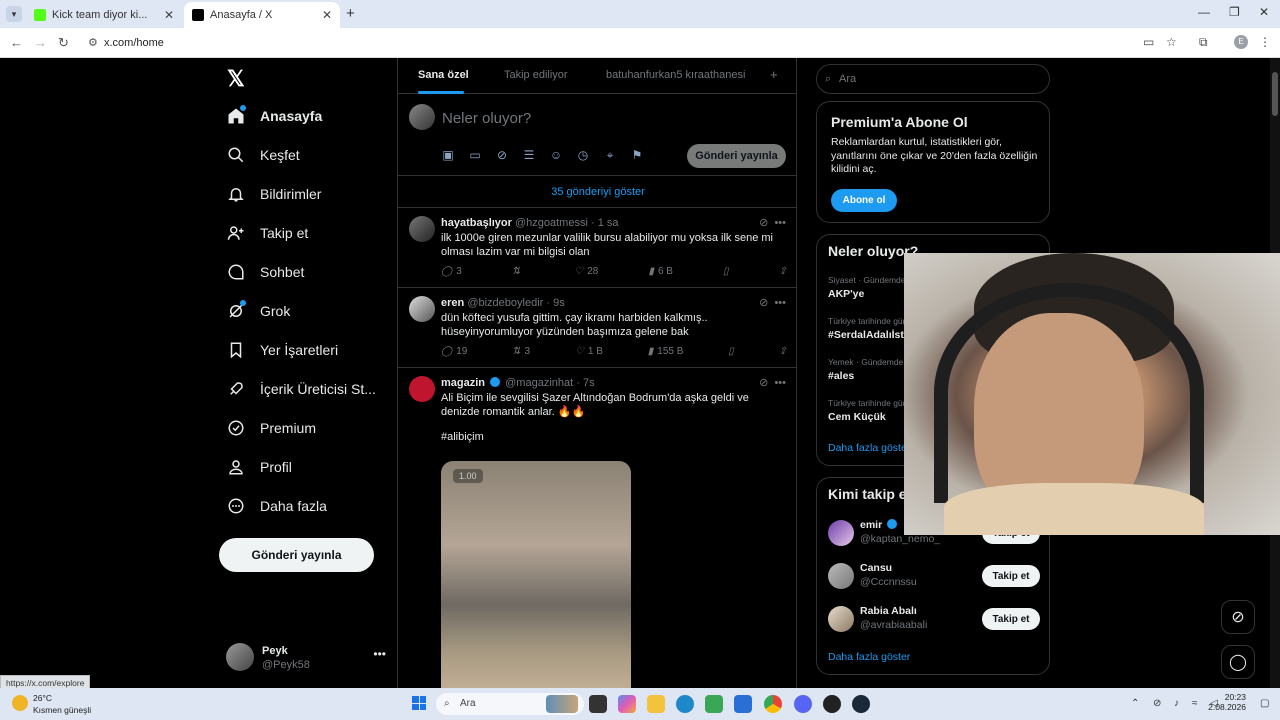  What do you see at coordinates (773, 704) in the screenshot?
I see `chrome-icon` at bounding box center [773, 704].